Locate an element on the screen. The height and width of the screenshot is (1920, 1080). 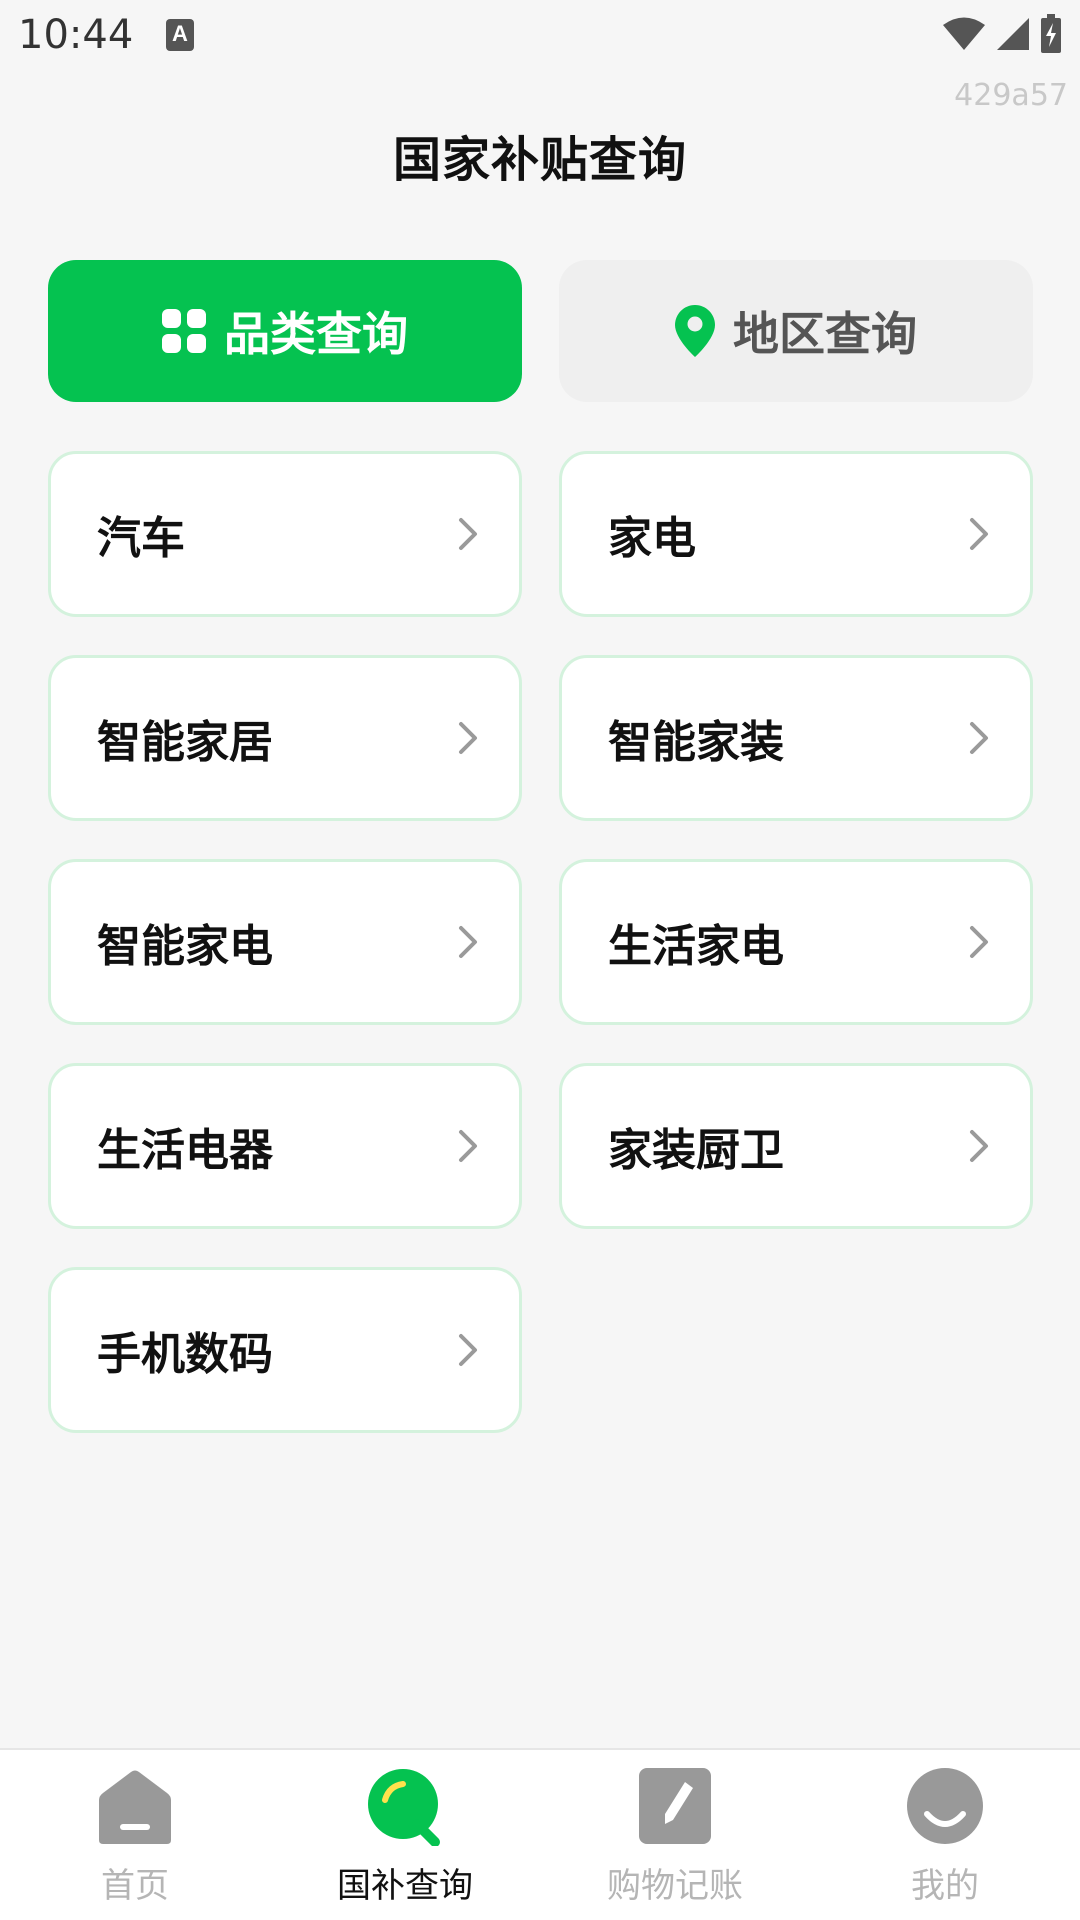
tab-category-label: 品类查询 is located at coordinates (316, 334).